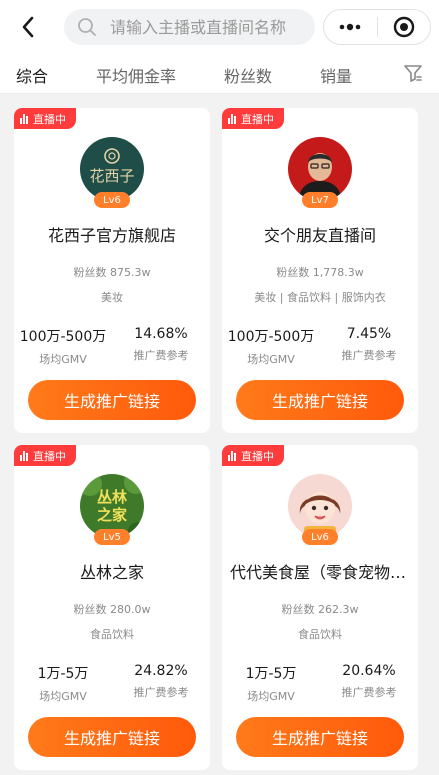 Image resolution: width=439 pixels, height=775 pixels. What do you see at coordinates (161, 344) in the screenshot?
I see `fee-stat: 14.68% 推广费参考` at bounding box center [161, 344].